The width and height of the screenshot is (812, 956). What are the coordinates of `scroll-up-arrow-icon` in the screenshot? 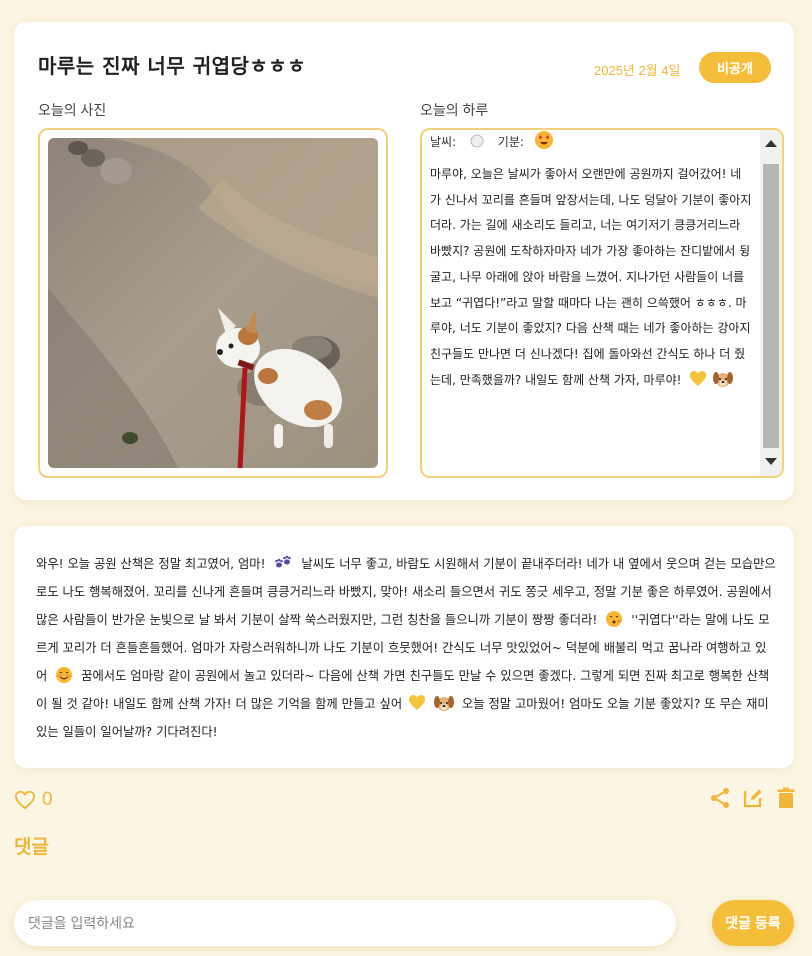 It's located at (771, 143).